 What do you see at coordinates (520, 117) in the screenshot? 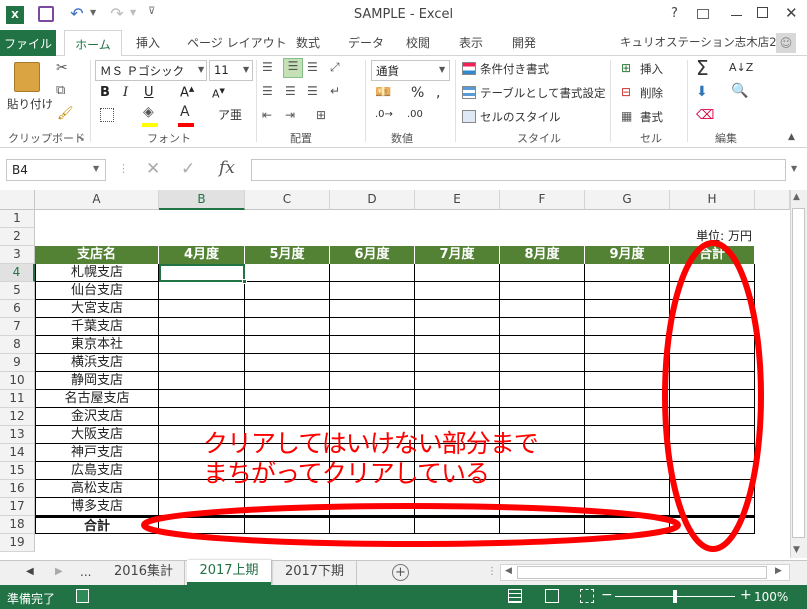
I see `cell-styles-button: セルのスタイル` at bounding box center [520, 117].